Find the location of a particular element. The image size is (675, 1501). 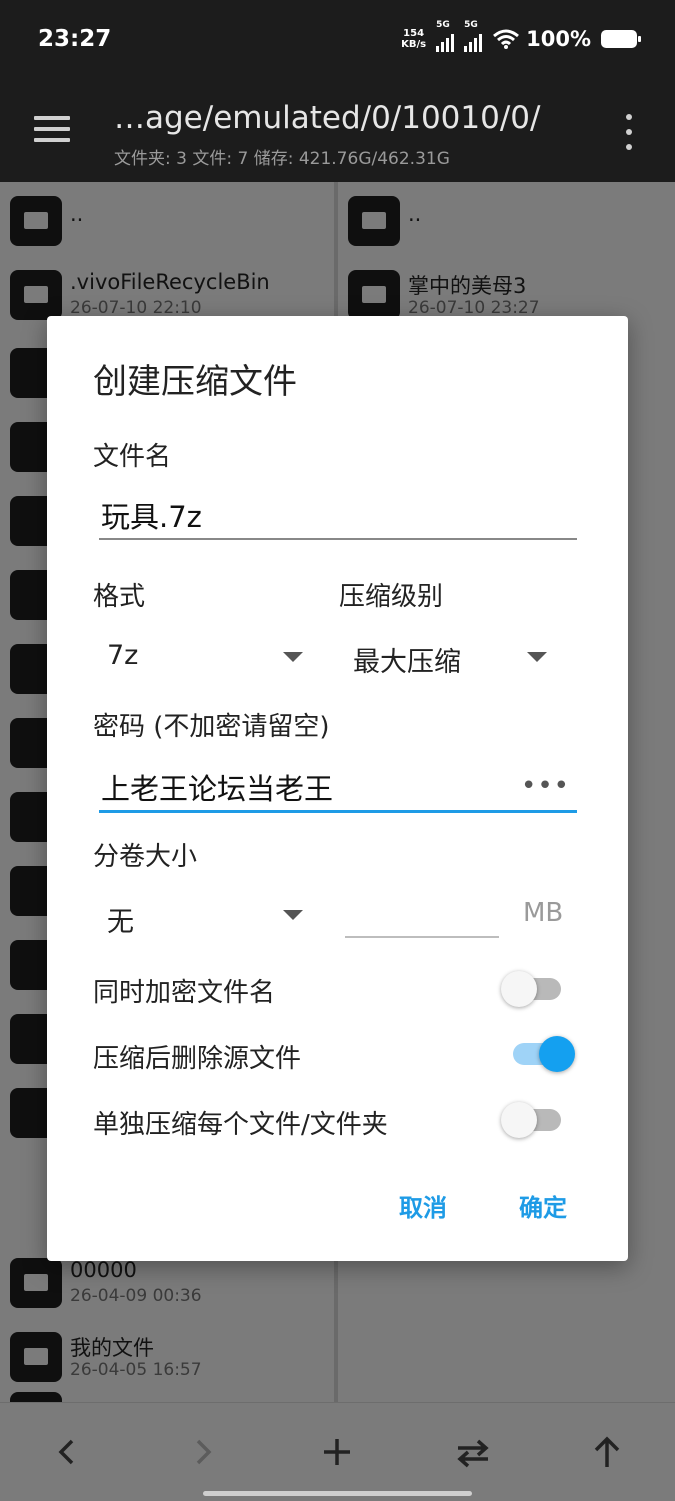

level-select: 最大压缩 is located at coordinates (454, 656).